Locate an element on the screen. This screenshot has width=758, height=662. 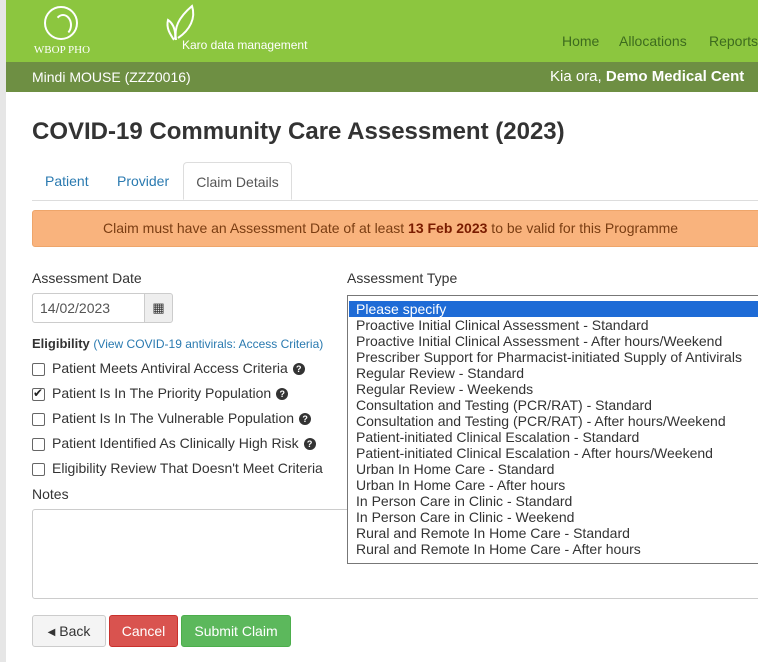
calendar-button: ▦ is located at coordinates (158, 308).